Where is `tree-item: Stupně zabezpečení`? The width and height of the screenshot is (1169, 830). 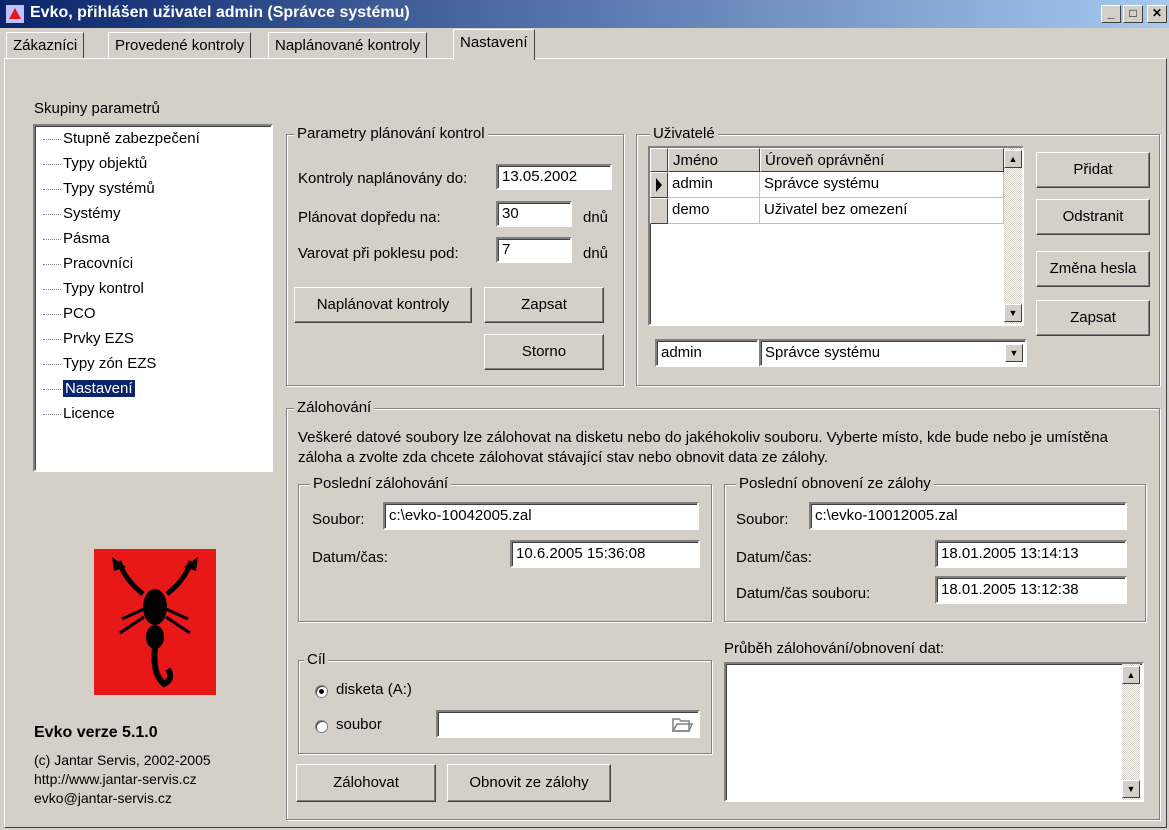 tree-item: Stupně zabezpečení is located at coordinates (121, 140).